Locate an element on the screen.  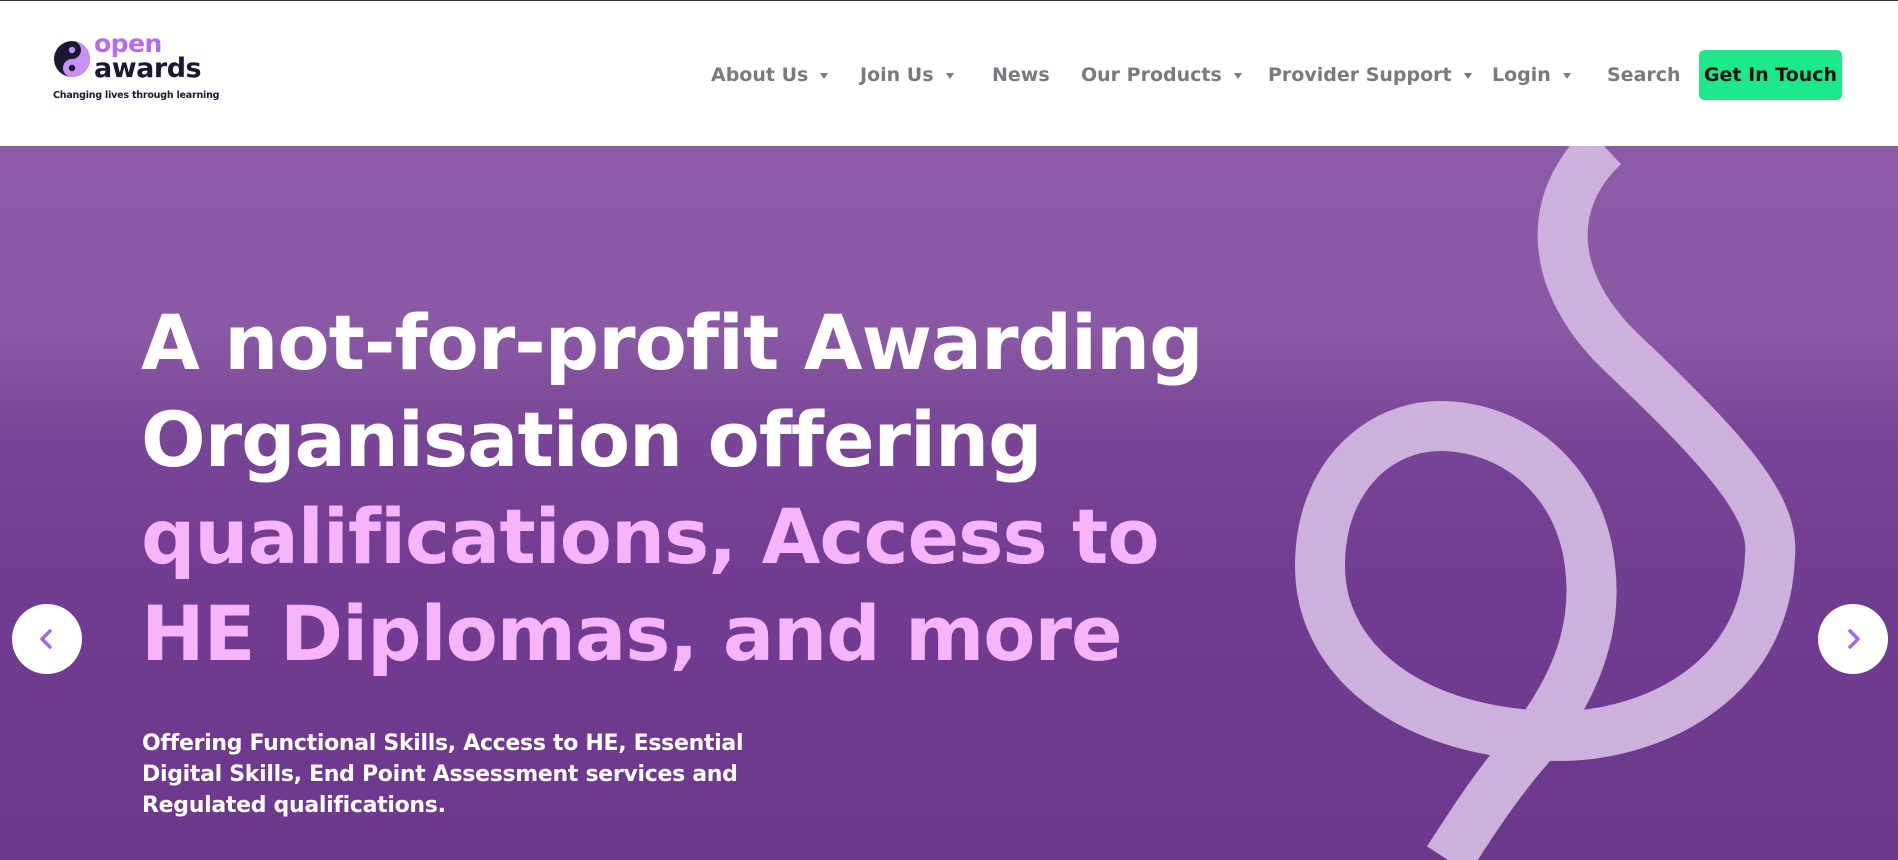
nav-item-search: Search is located at coordinates (1644, 75).